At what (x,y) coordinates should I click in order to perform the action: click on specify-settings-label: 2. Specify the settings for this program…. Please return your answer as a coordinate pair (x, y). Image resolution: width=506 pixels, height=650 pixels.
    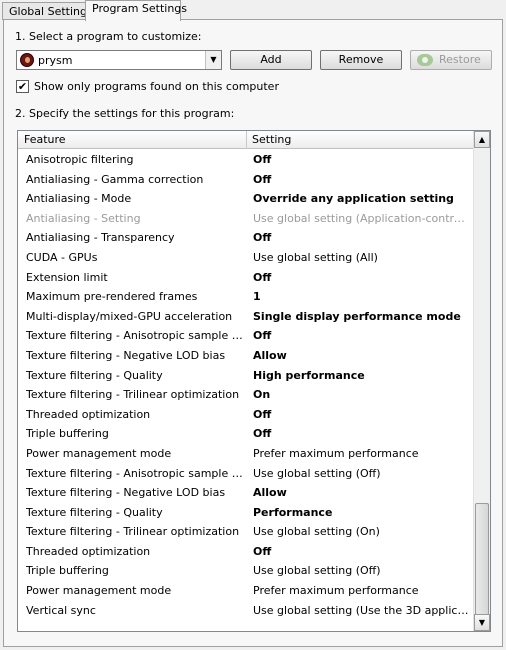
    Looking at the image, I should click on (125, 113).